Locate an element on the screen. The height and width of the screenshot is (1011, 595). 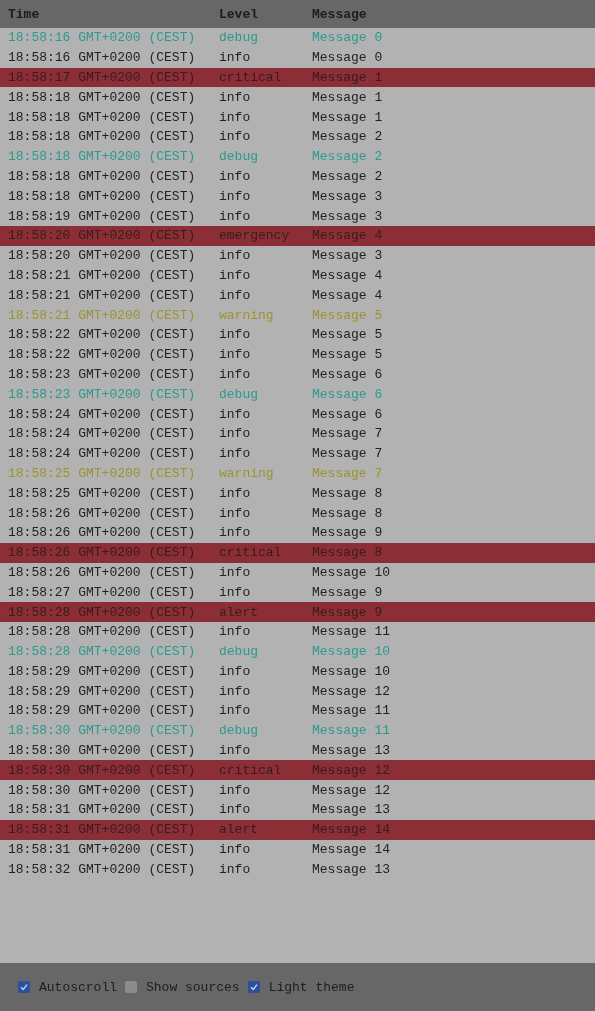
column-header: Message is located at coordinates (339, 14).